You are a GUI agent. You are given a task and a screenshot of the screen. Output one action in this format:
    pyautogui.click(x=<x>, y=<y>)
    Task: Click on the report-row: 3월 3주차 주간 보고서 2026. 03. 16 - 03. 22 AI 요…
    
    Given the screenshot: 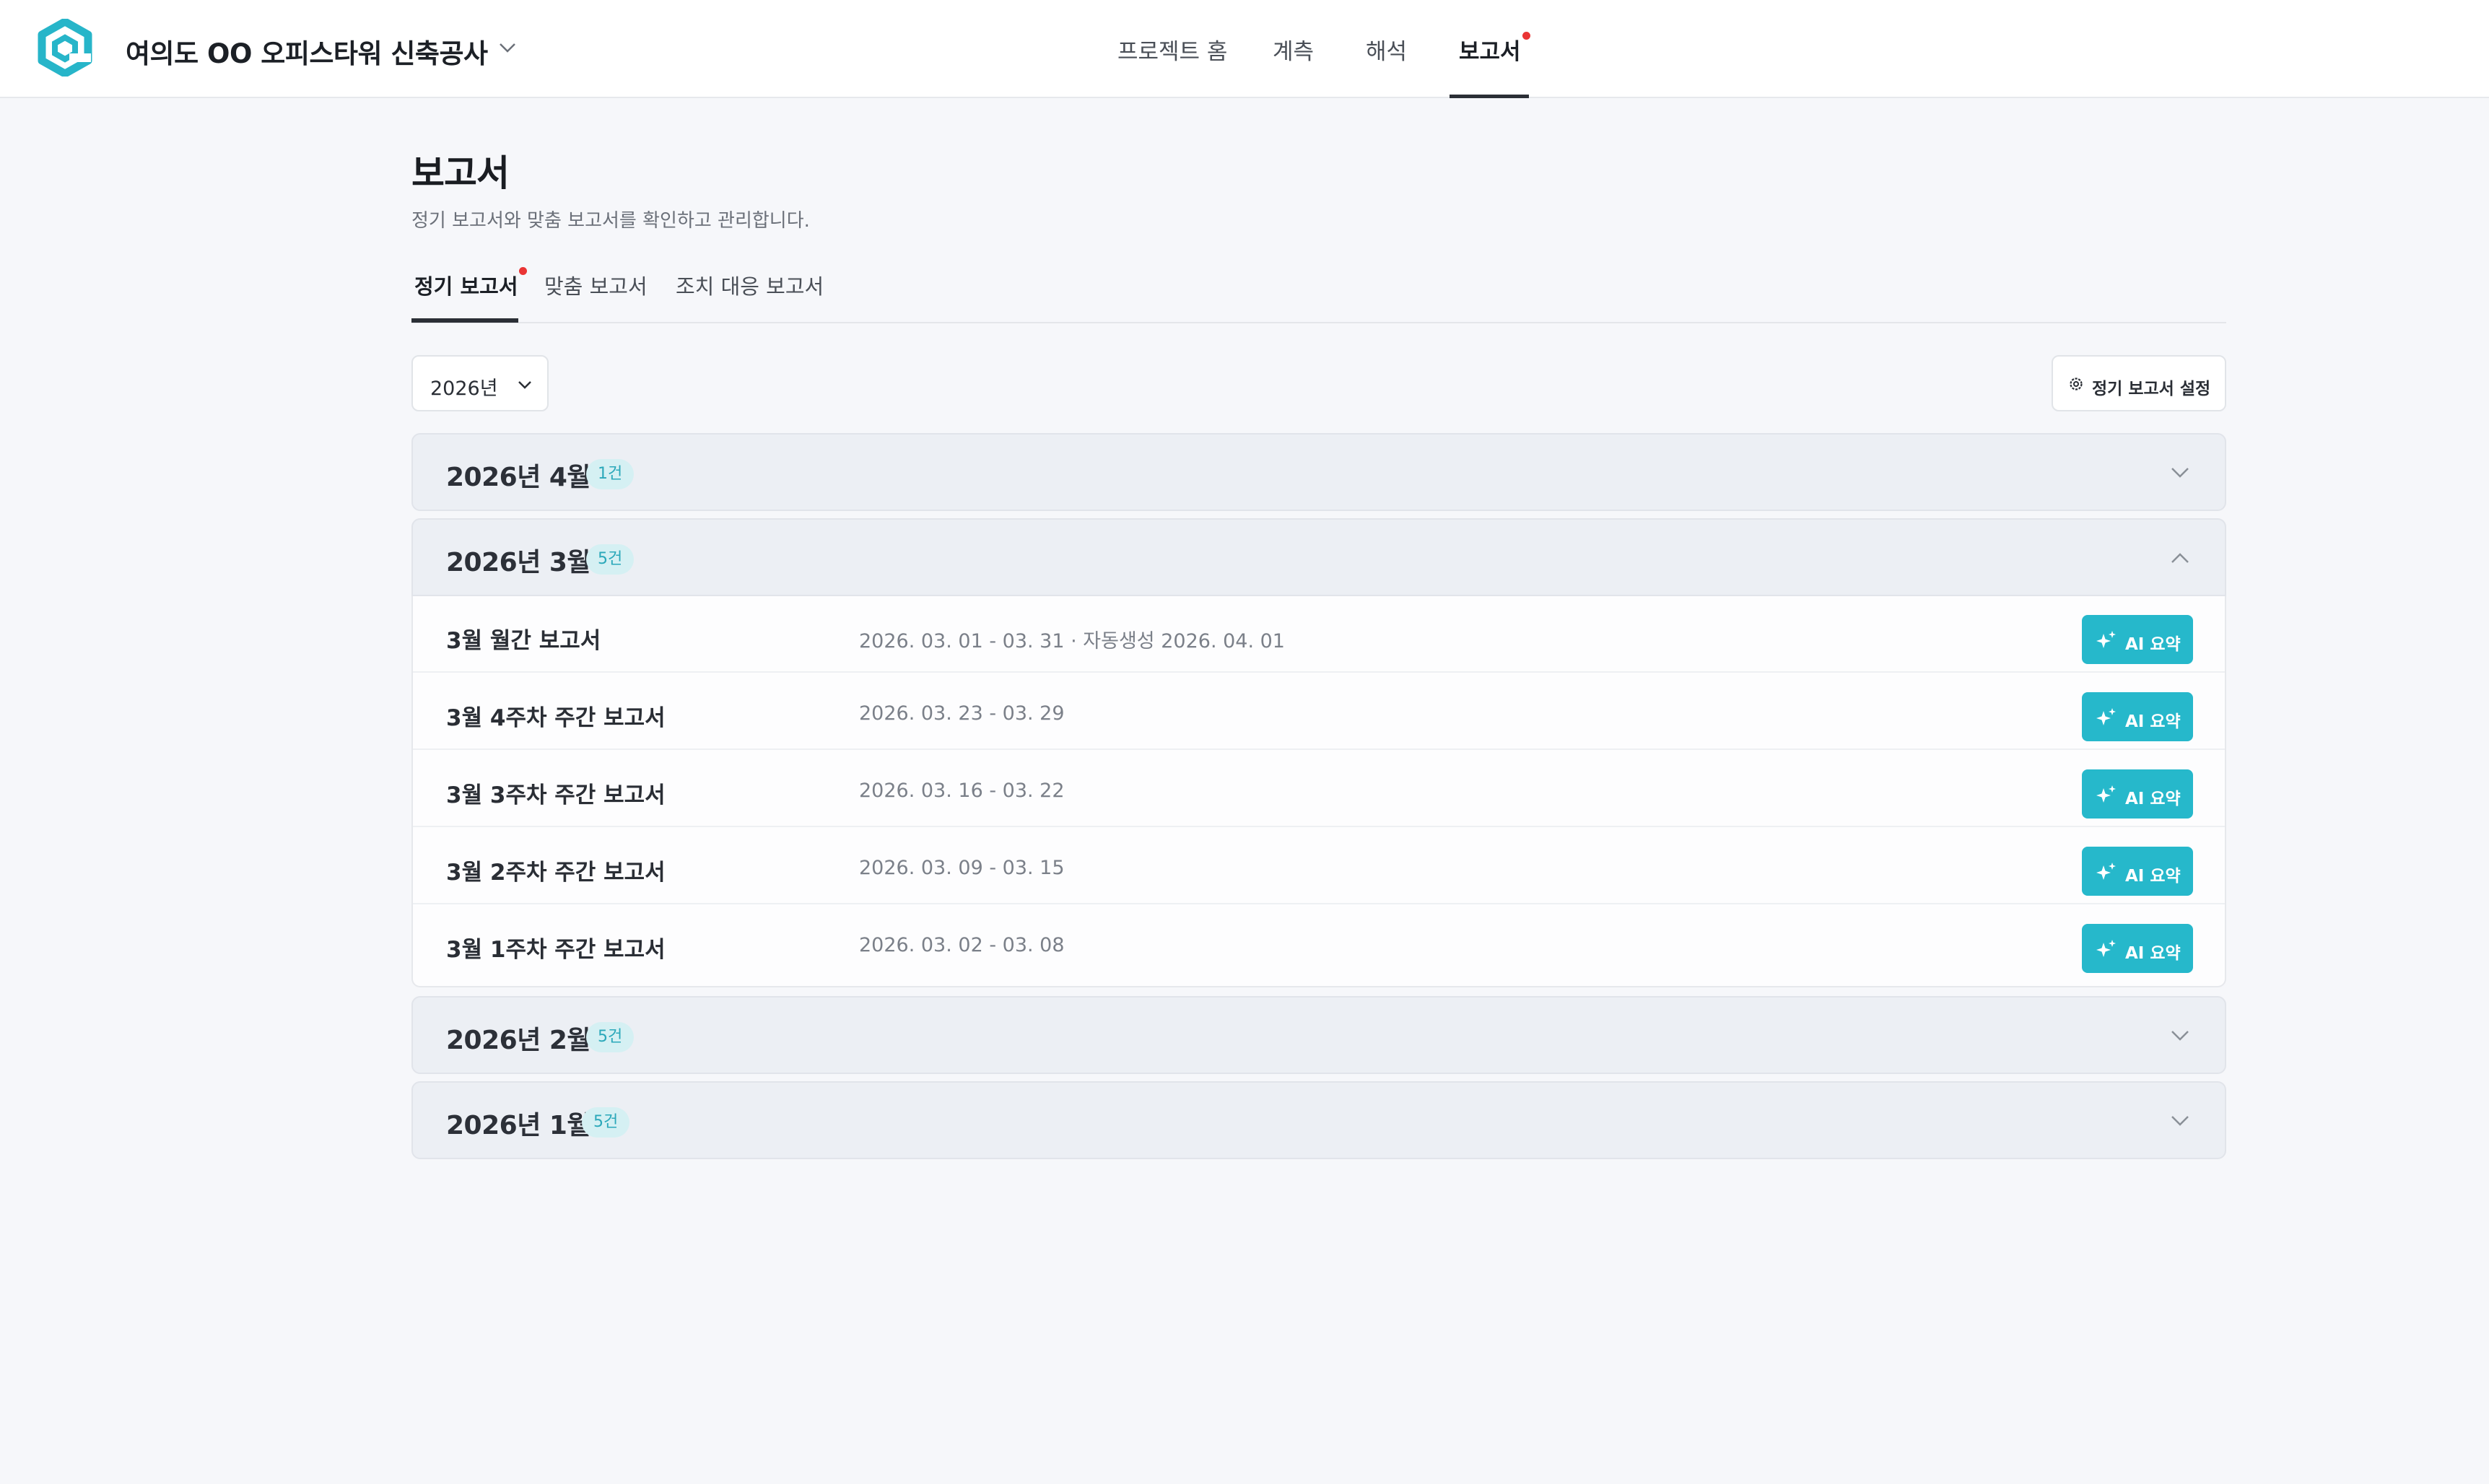 What is the action you would take?
    pyautogui.click(x=1319, y=789)
    